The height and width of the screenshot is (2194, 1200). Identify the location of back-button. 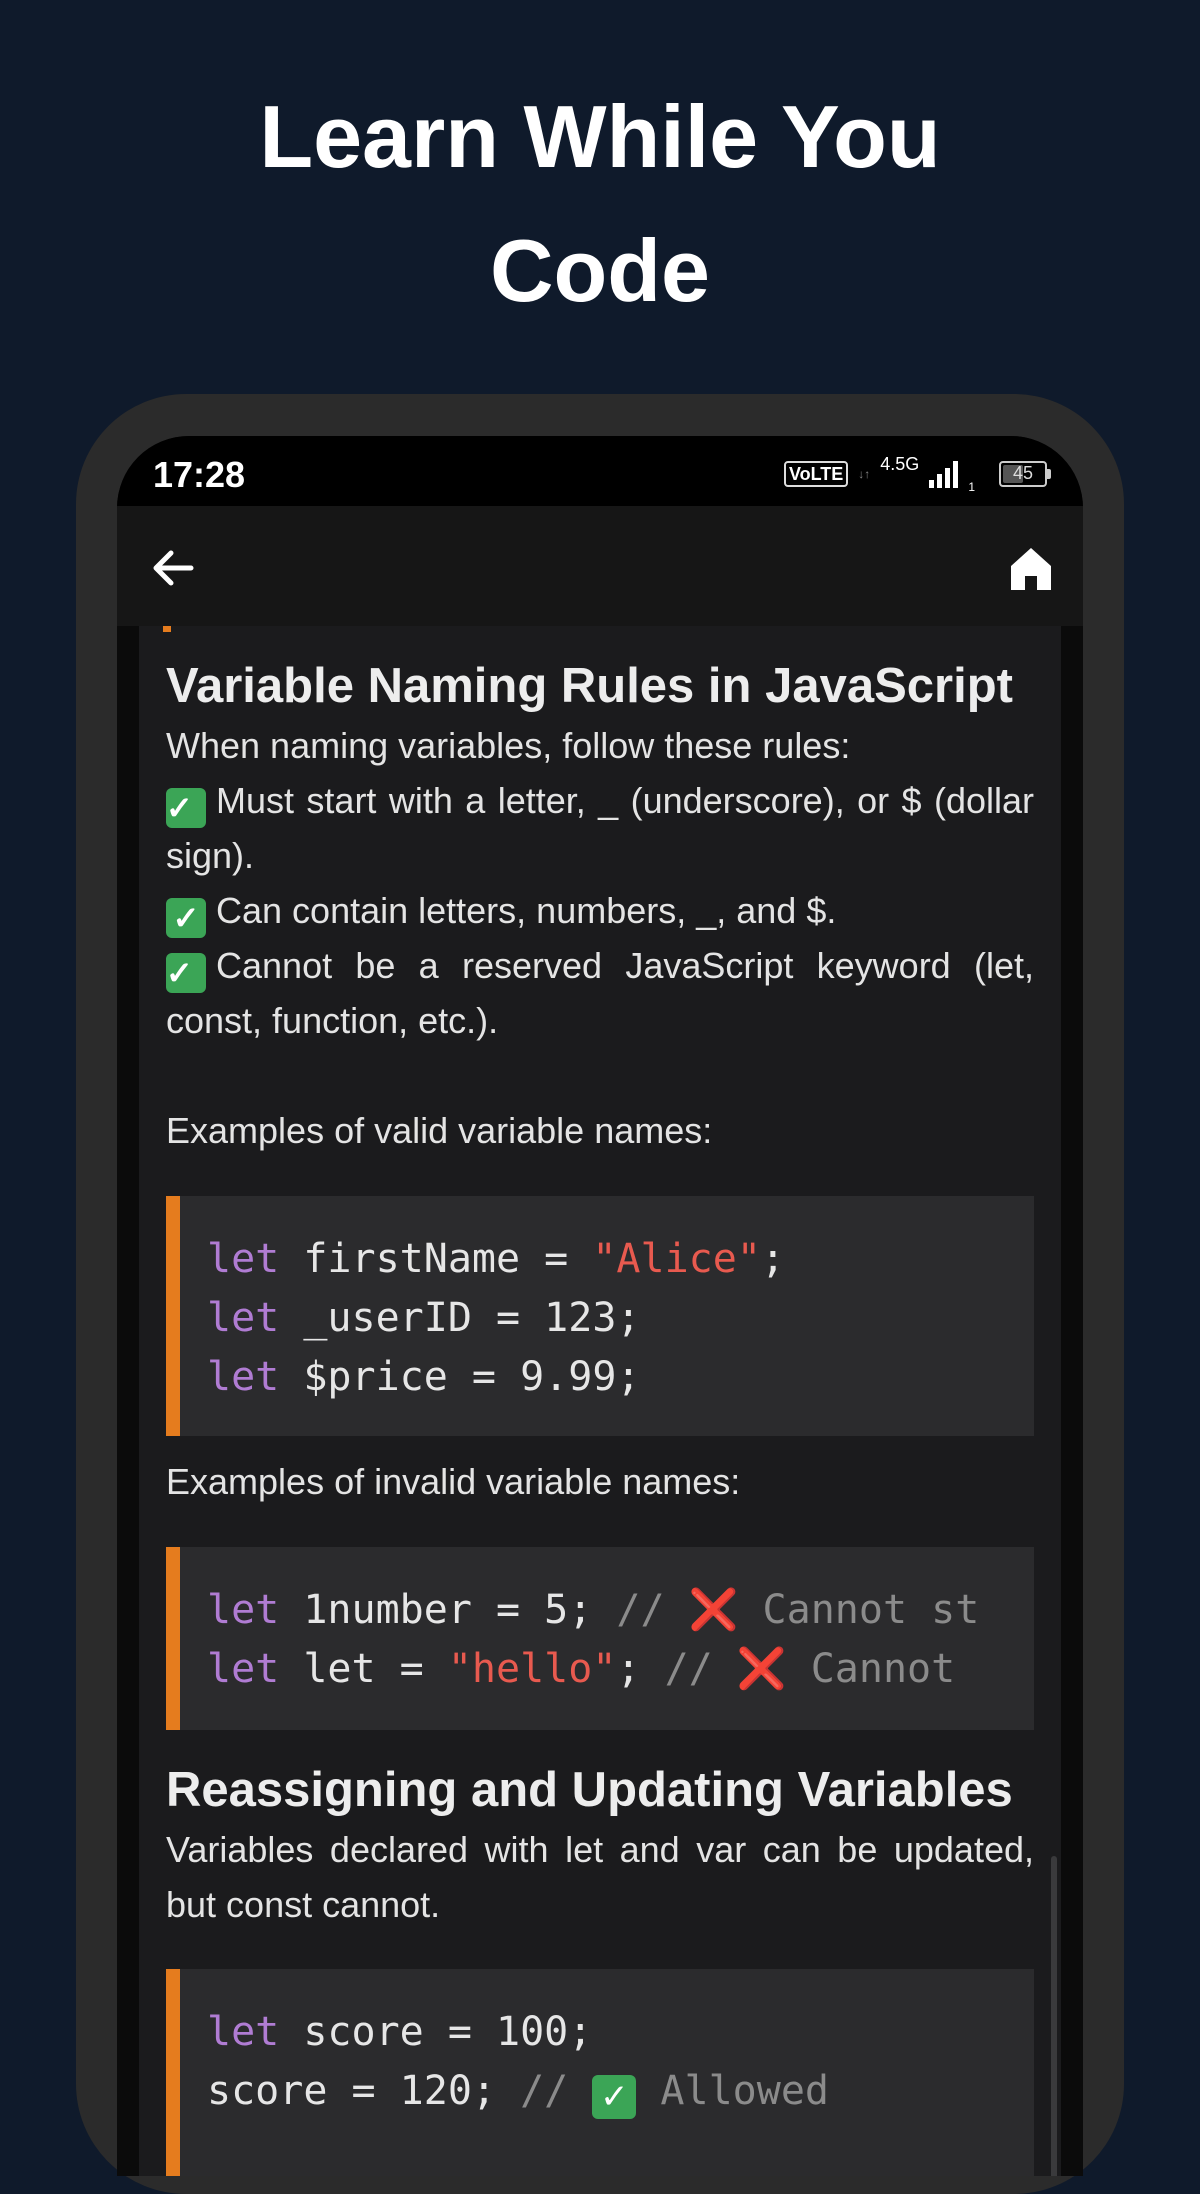
(173, 568).